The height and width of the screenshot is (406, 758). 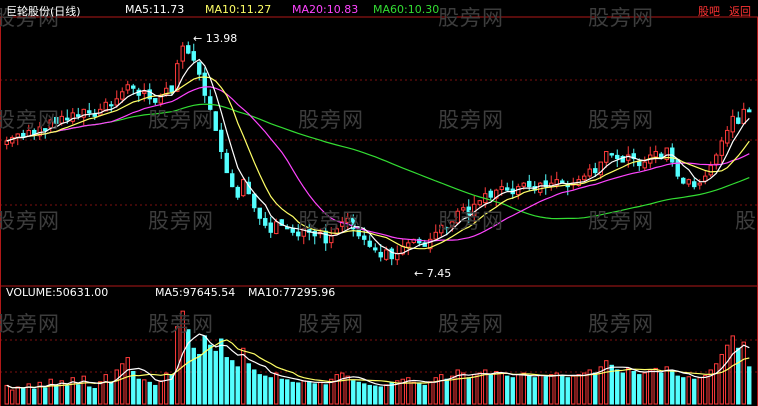 What do you see at coordinates (740, 11) in the screenshot?
I see `back-link: 返回` at bounding box center [740, 11].